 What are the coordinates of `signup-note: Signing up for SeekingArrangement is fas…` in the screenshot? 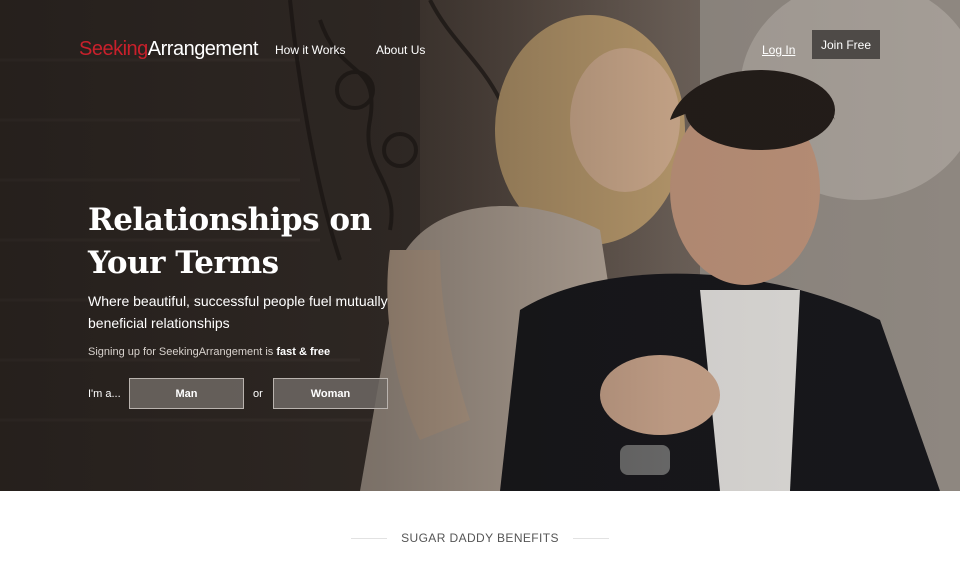 It's located at (209, 352).